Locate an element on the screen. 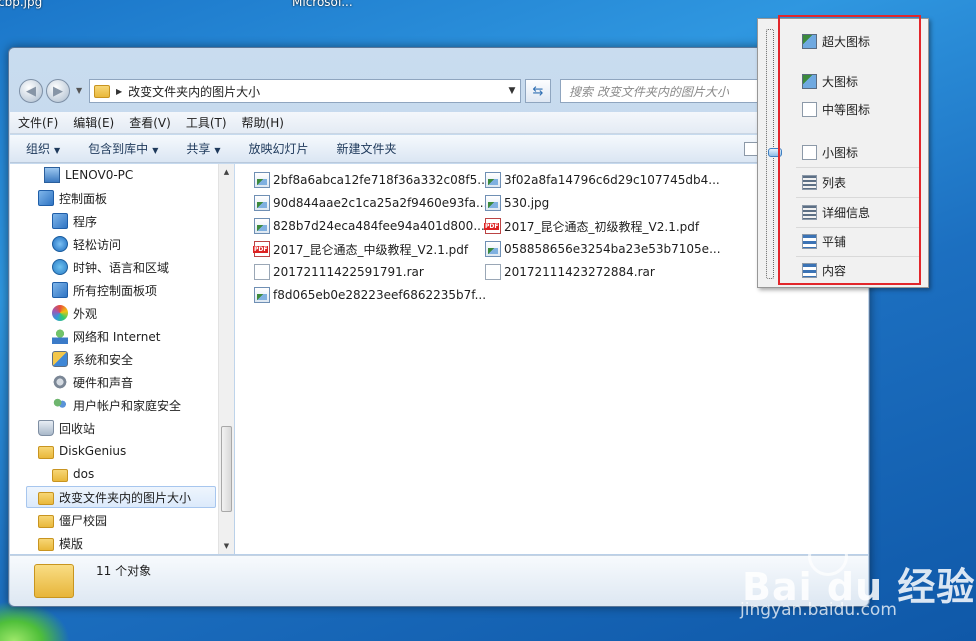 The width and height of the screenshot is (976, 641). file-name: 530.jpg is located at coordinates (527, 203).